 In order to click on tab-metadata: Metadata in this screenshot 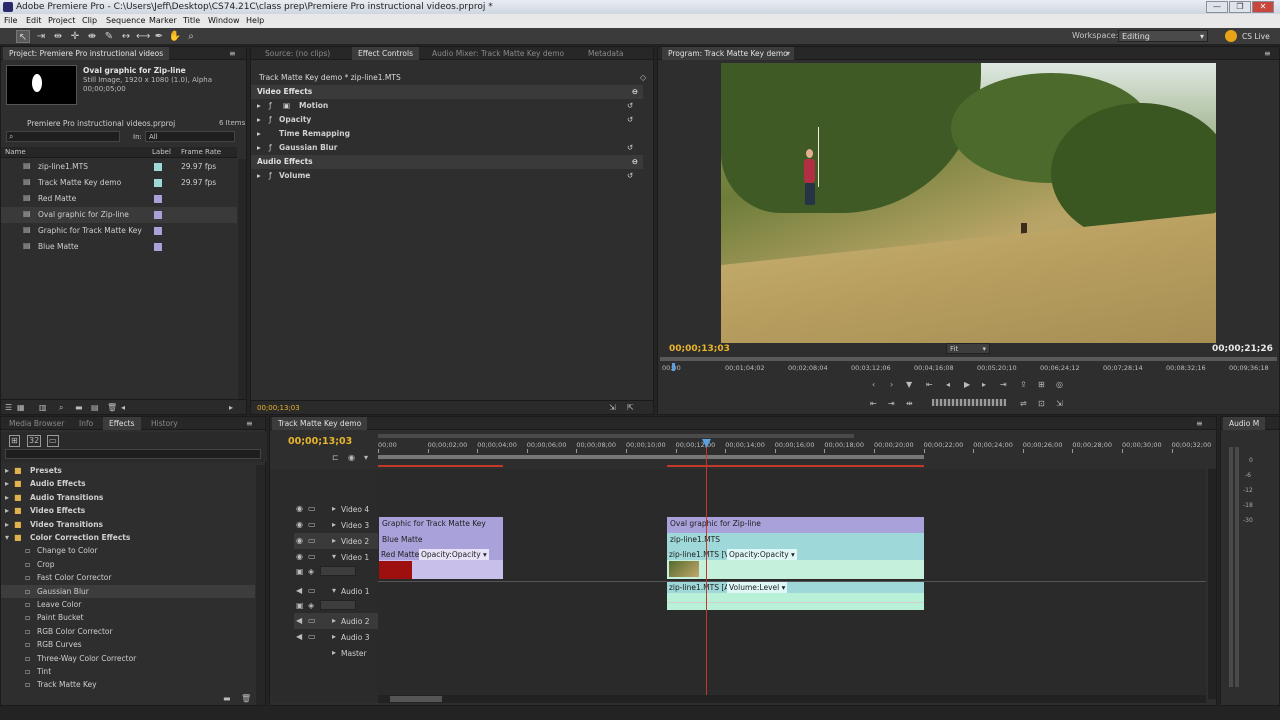, I will do `click(606, 53)`.